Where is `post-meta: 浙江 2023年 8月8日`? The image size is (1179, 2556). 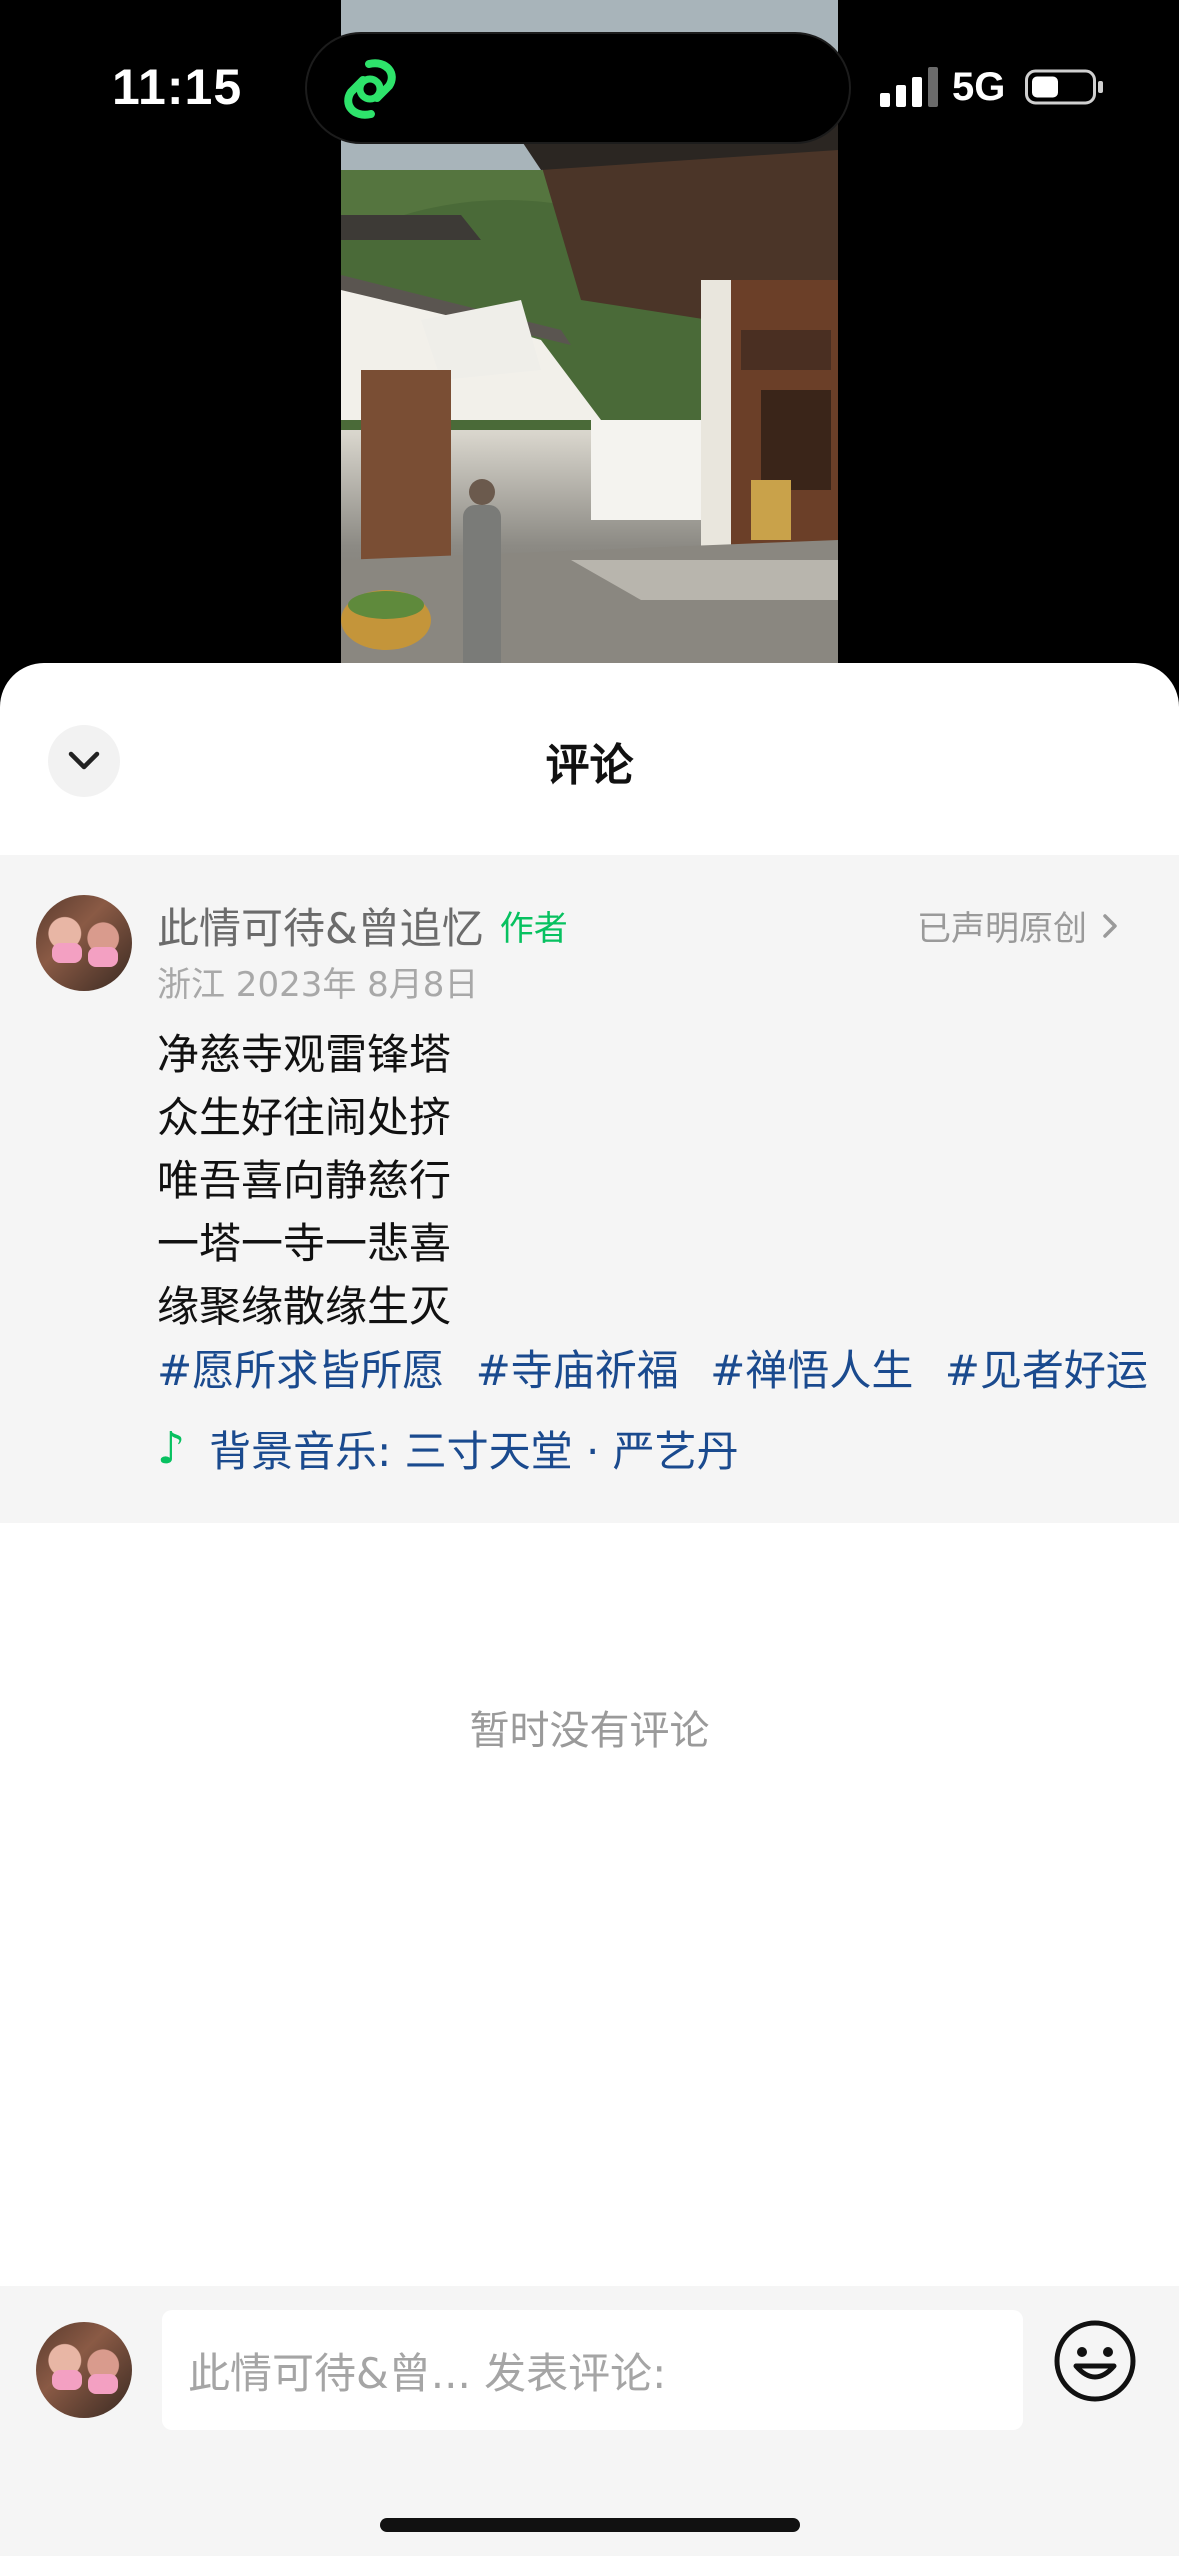
post-meta: 浙江 2023年 8月8日 is located at coordinates (318, 985).